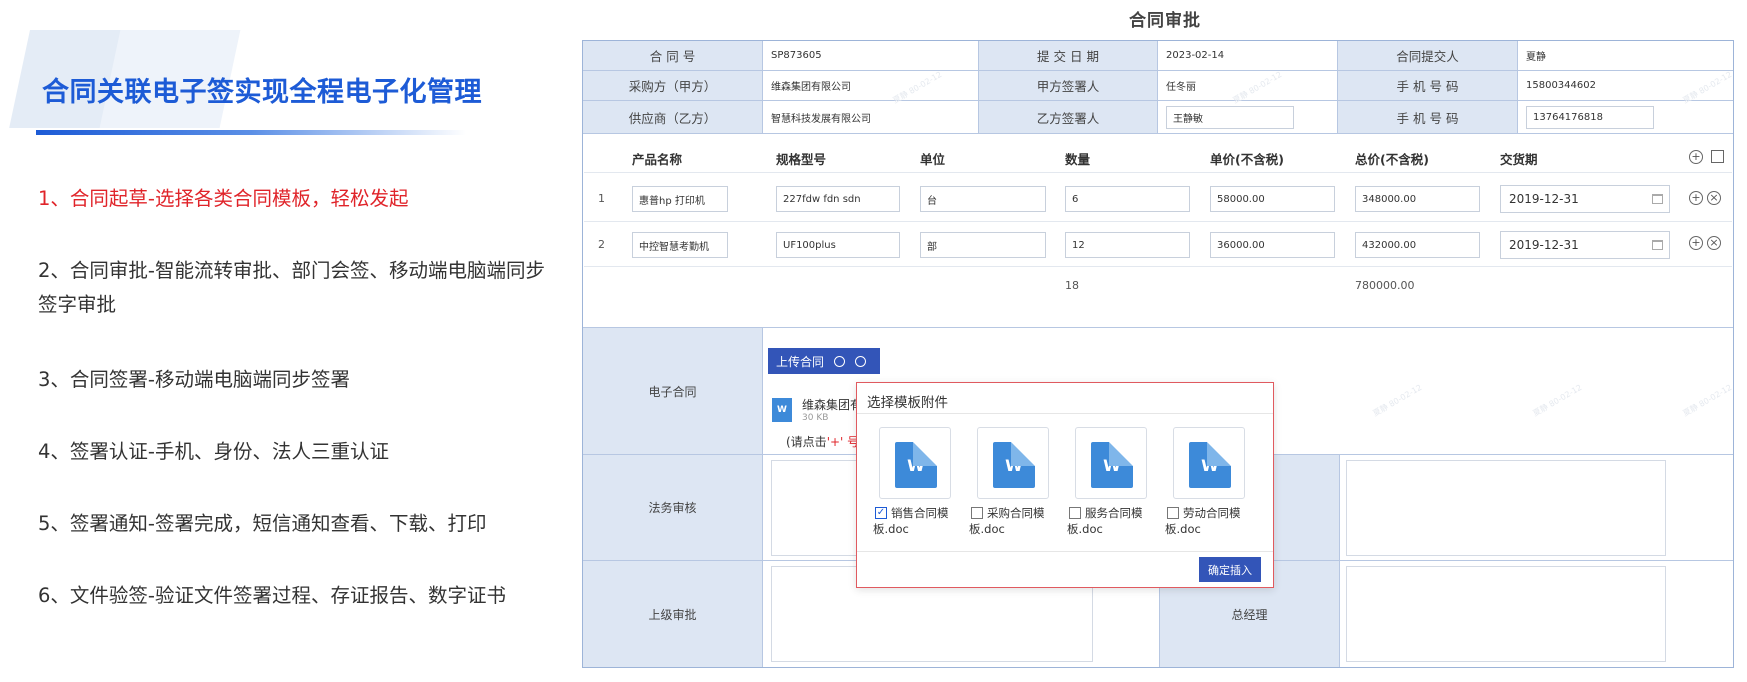 The image size is (1747, 682). What do you see at coordinates (800, 361) in the screenshot?
I see `upload-label: 上传合同` at bounding box center [800, 361].